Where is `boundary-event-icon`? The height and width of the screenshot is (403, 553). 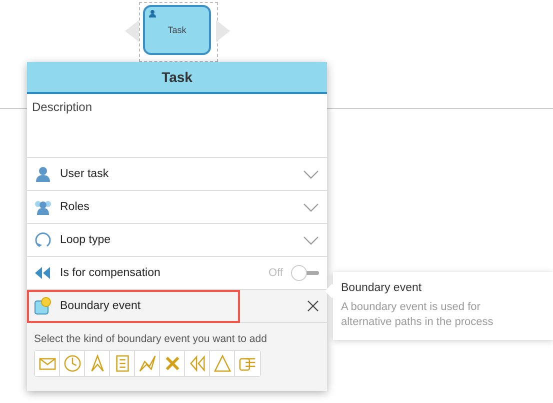
boundary-event-icon is located at coordinates (43, 306).